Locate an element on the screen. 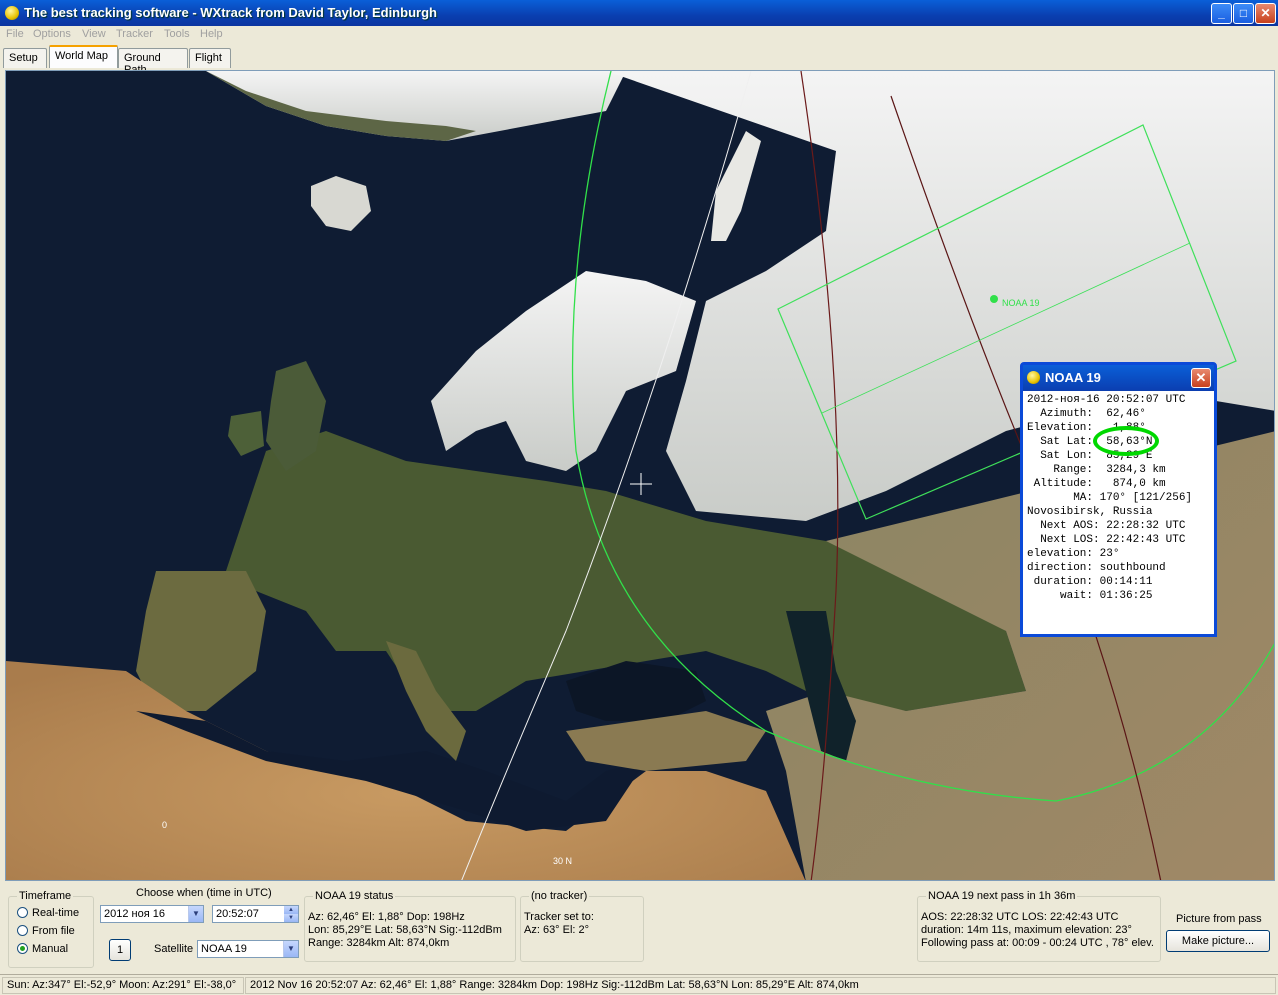  radio-from-file: From file is located at coordinates (46, 931).